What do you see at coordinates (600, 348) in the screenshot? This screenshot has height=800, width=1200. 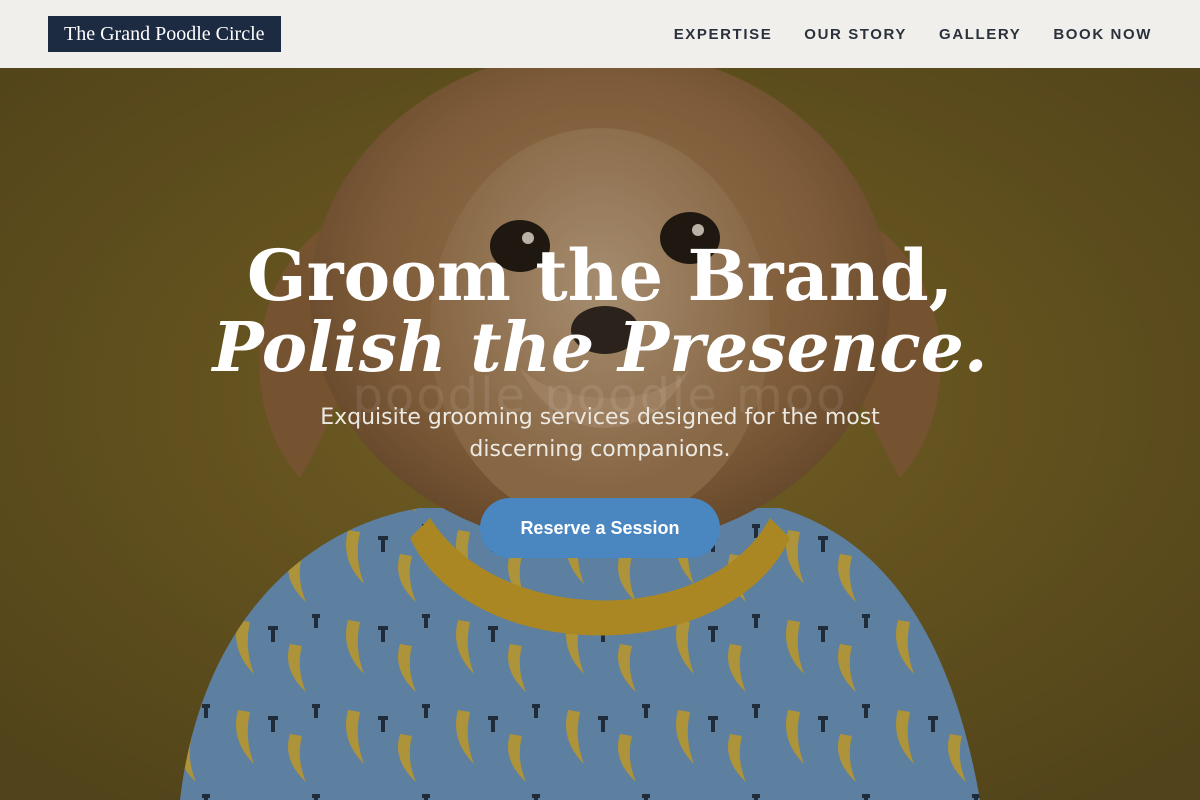 I see `headline-line-2: Polish the Presence.` at bounding box center [600, 348].